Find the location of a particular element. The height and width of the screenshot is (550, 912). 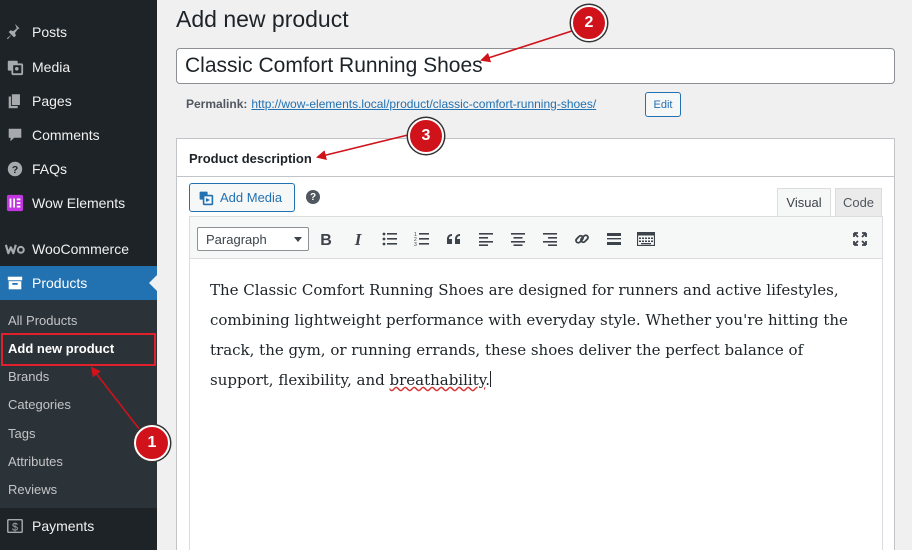

submenu-categories: Categories is located at coordinates (39, 404).